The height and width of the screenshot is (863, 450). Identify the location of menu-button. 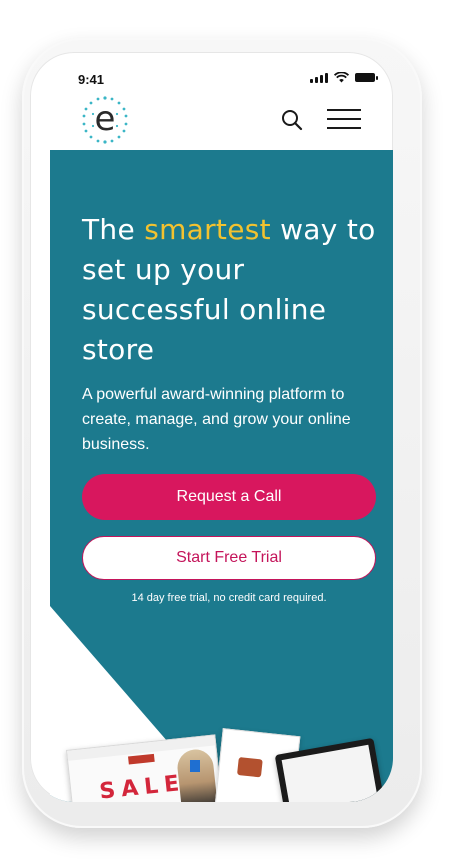
(345, 120).